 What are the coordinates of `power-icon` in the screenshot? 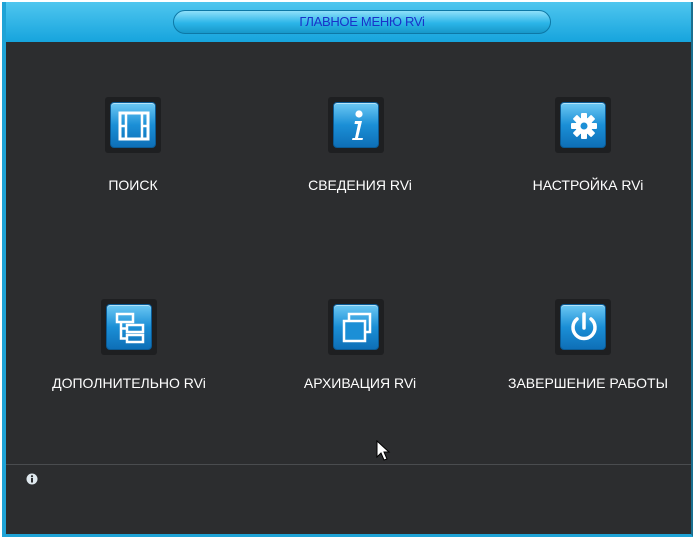 It's located at (583, 327).